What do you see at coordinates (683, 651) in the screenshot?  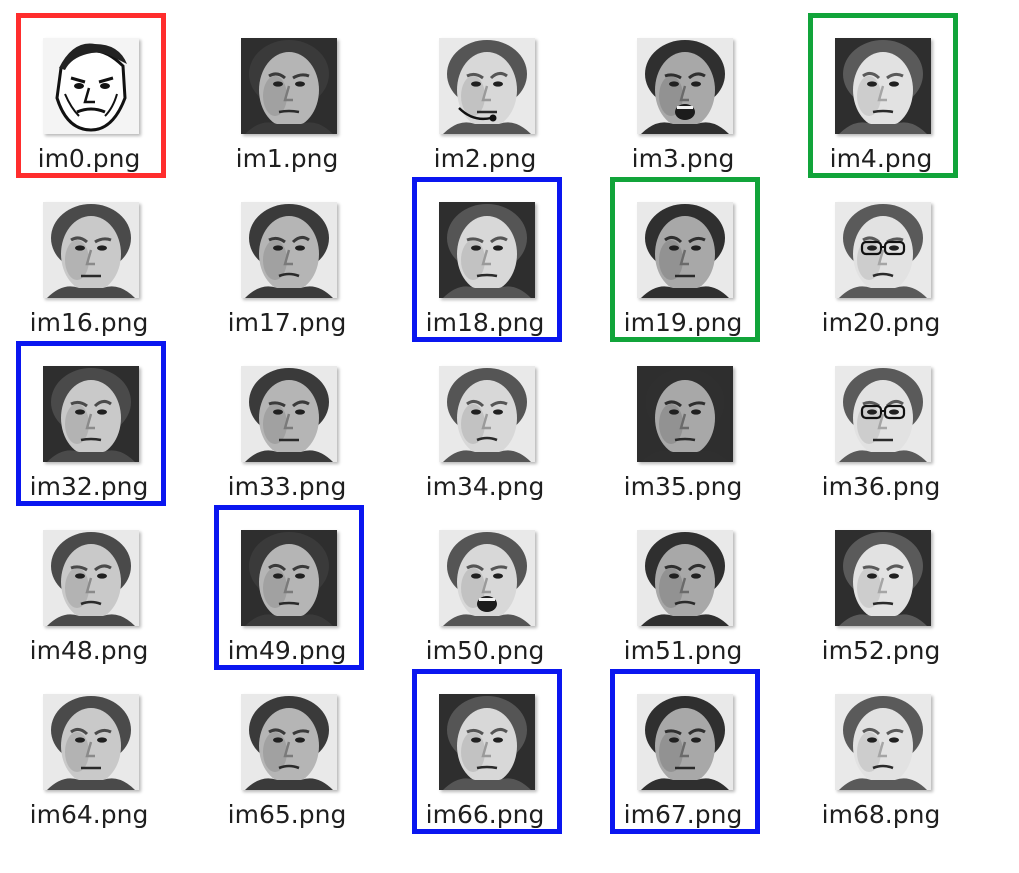 I see `file-name-label: im51.png` at bounding box center [683, 651].